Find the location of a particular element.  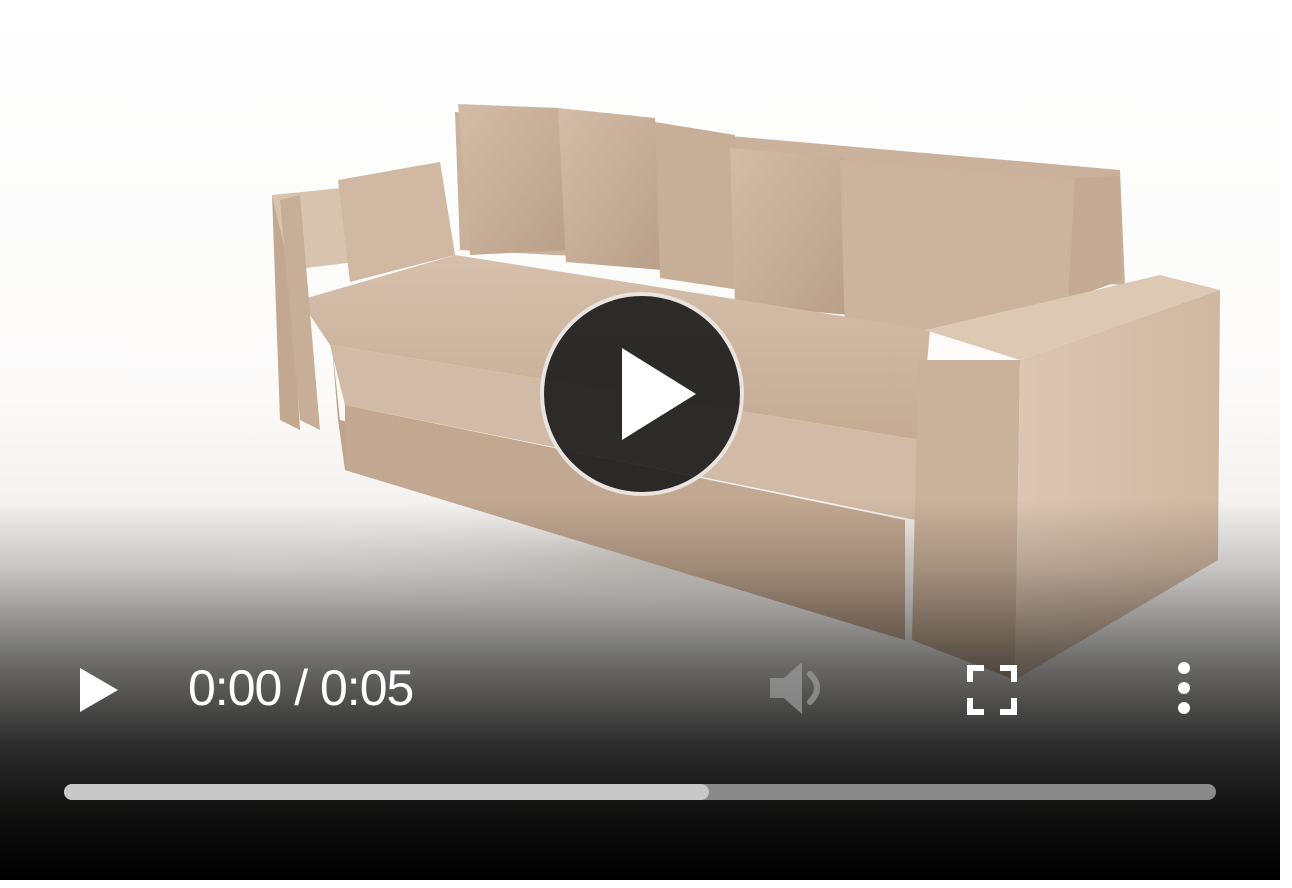

time-display: 0:00 / 0:05 is located at coordinates (301, 688).